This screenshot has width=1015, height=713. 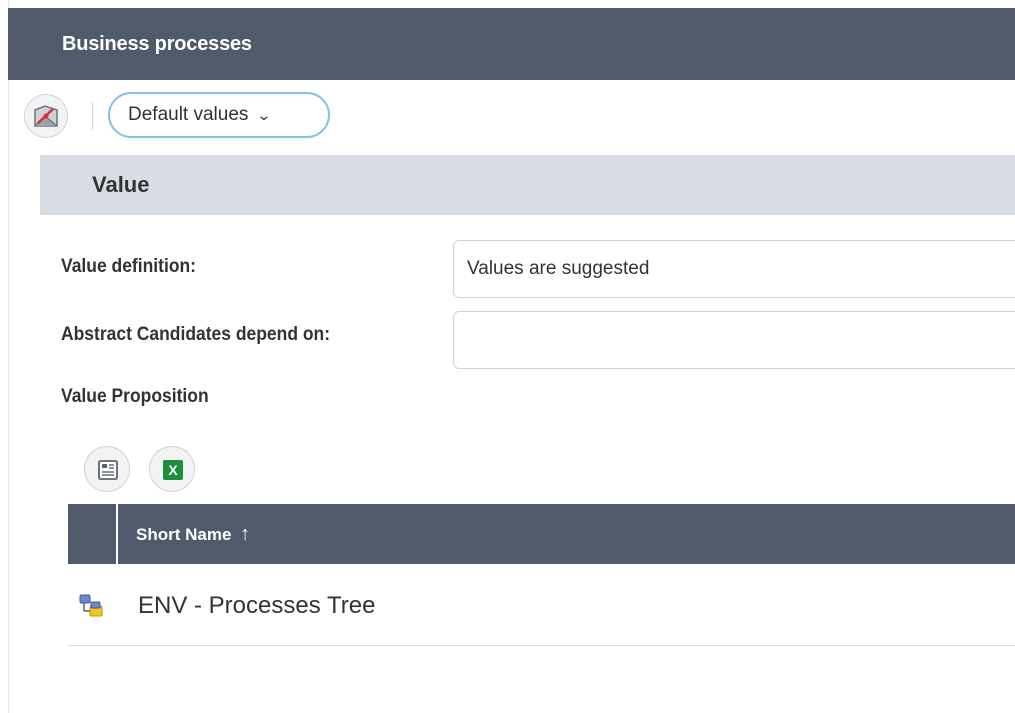 I want to click on table-row: ENV - Processes Tree, so click(x=541, y=605).